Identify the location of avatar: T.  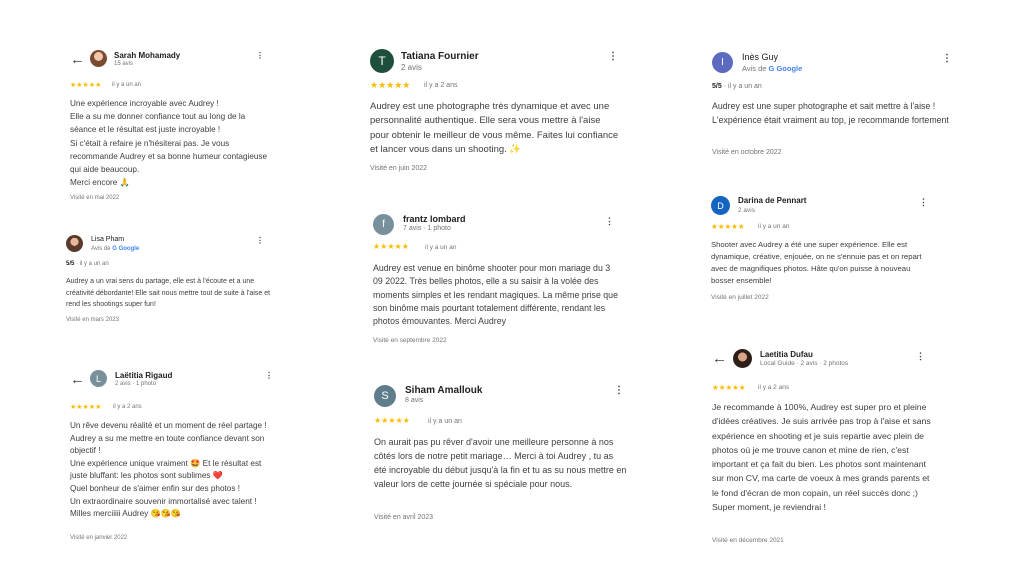
(382, 61).